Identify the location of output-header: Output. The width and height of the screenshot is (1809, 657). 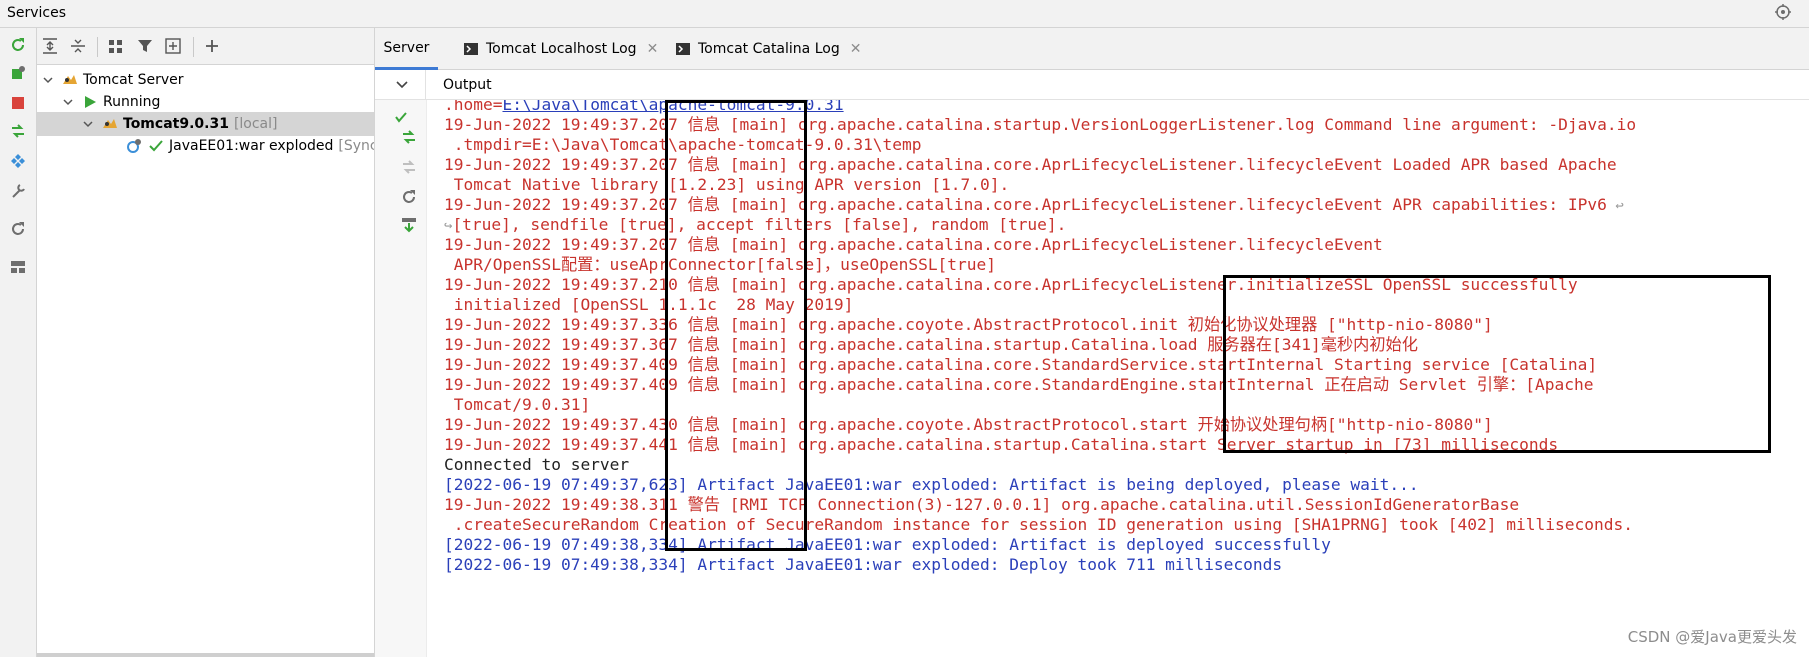
(1092, 85).